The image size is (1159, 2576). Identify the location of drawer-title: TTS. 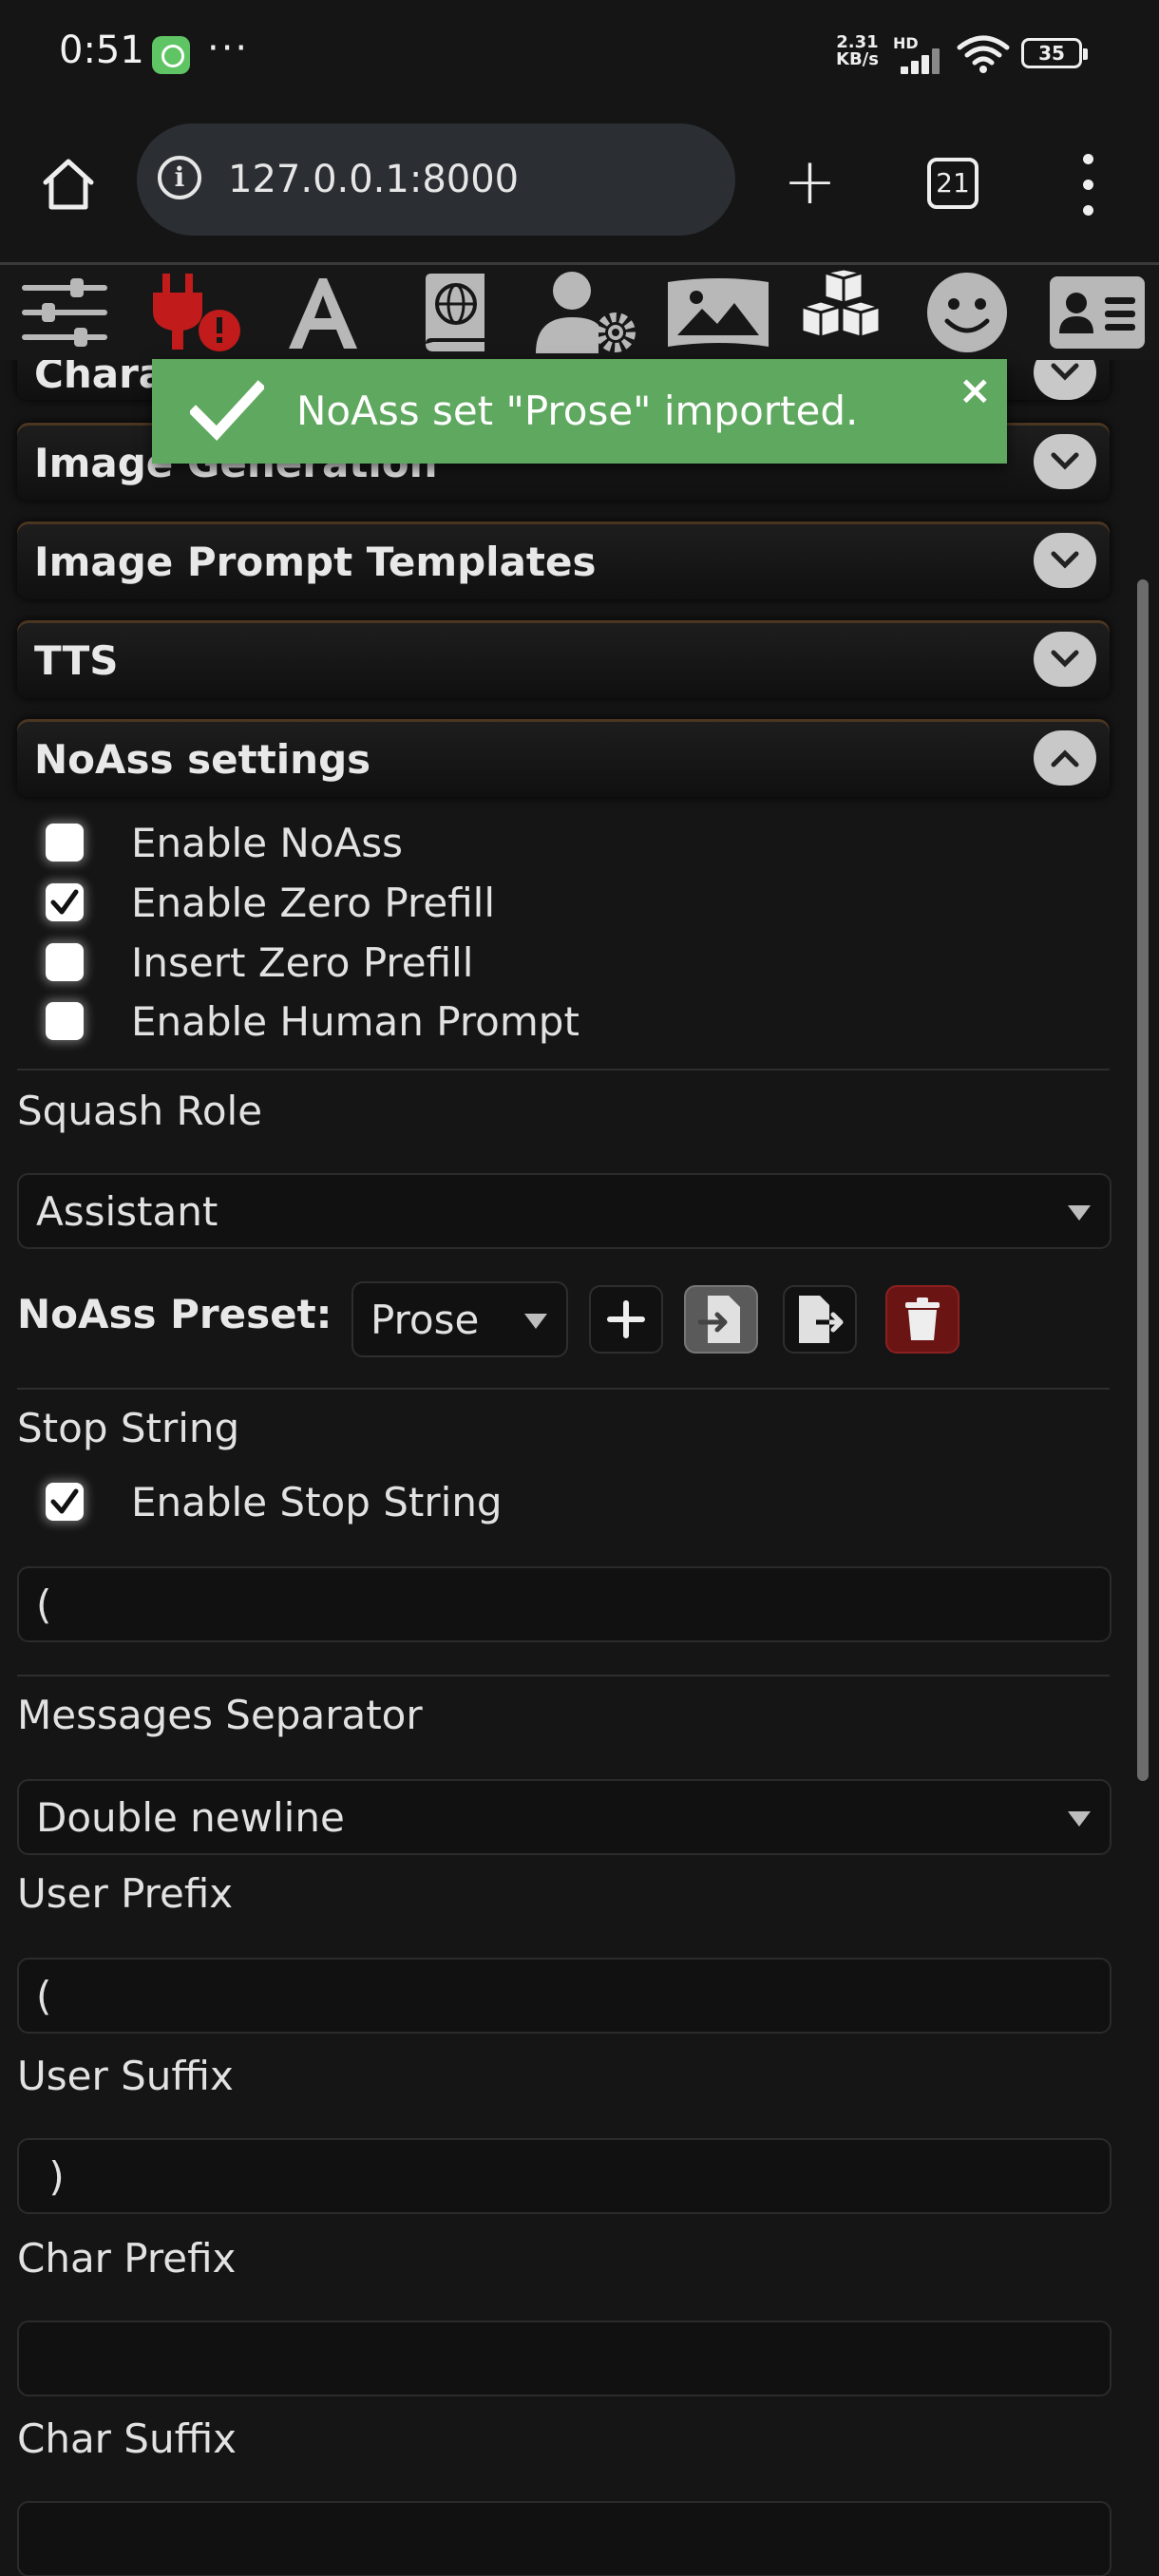
(76, 660).